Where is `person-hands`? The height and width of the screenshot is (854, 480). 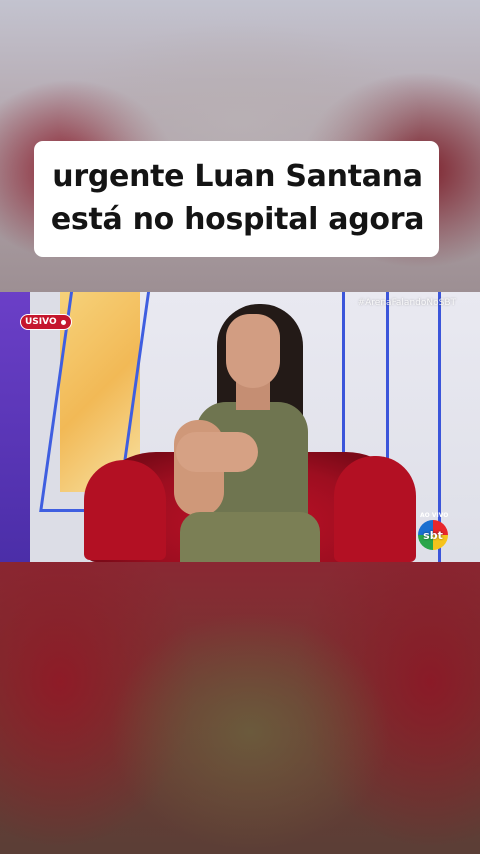 person-hands is located at coordinates (217, 452).